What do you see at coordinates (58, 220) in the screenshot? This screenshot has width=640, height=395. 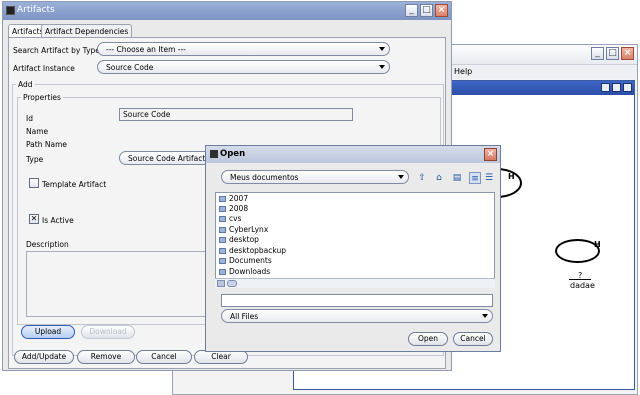 I see `is-active-label: Is Active` at bounding box center [58, 220].